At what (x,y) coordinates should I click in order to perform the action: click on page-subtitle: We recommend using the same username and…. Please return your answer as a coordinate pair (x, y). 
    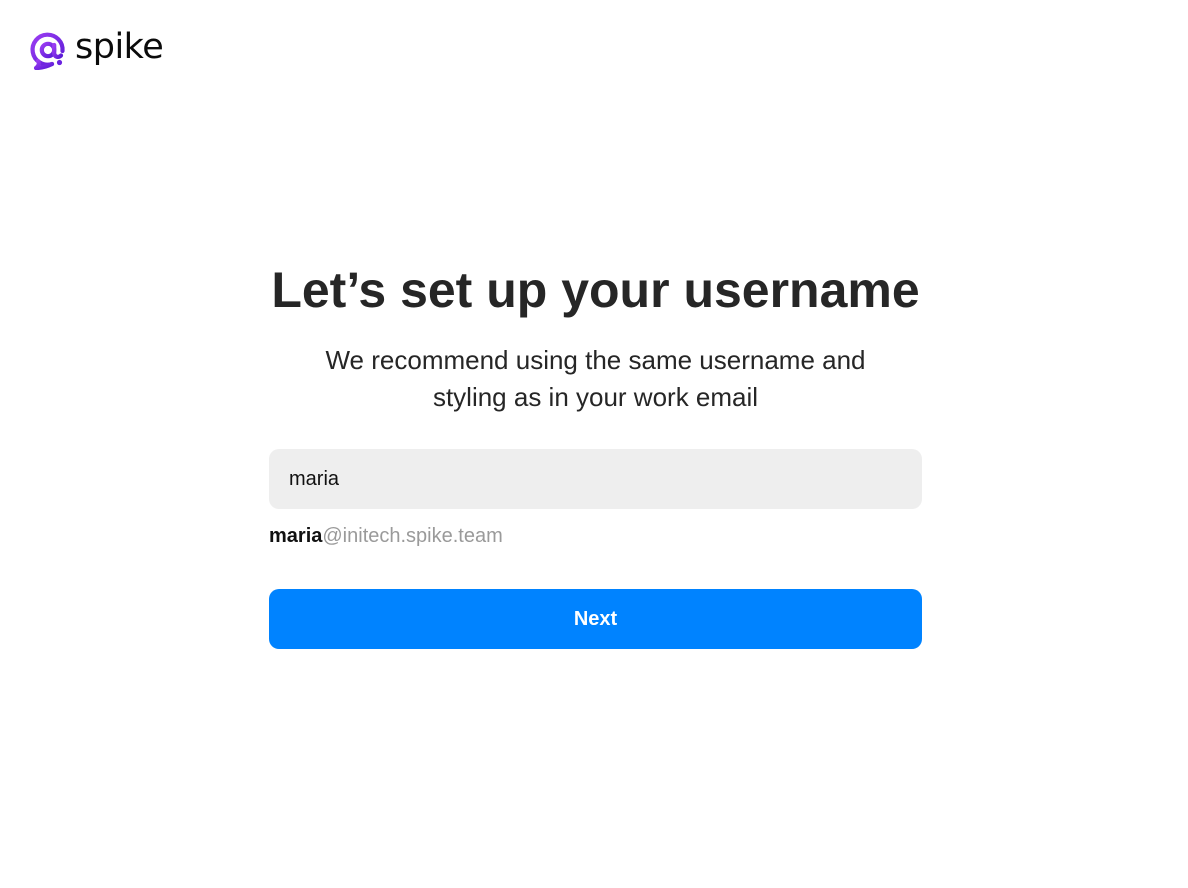
    Looking at the image, I should click on (595, 378).